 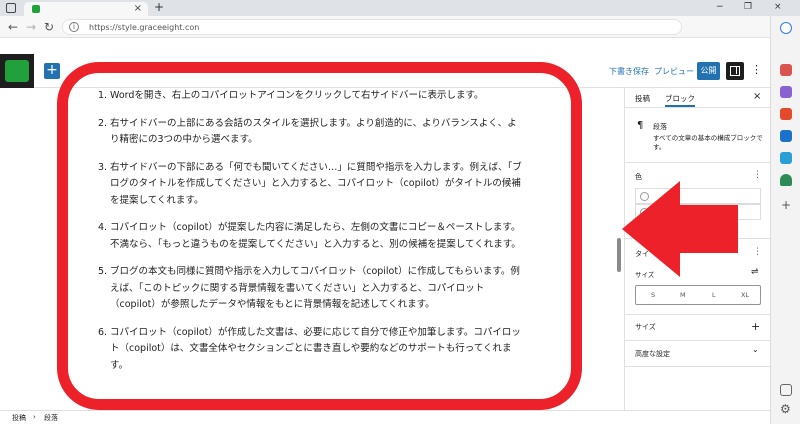 What do you see at coordinates (786, 28) in the screenshot?
I see `bing-icon` at bounding box center [786, 28].